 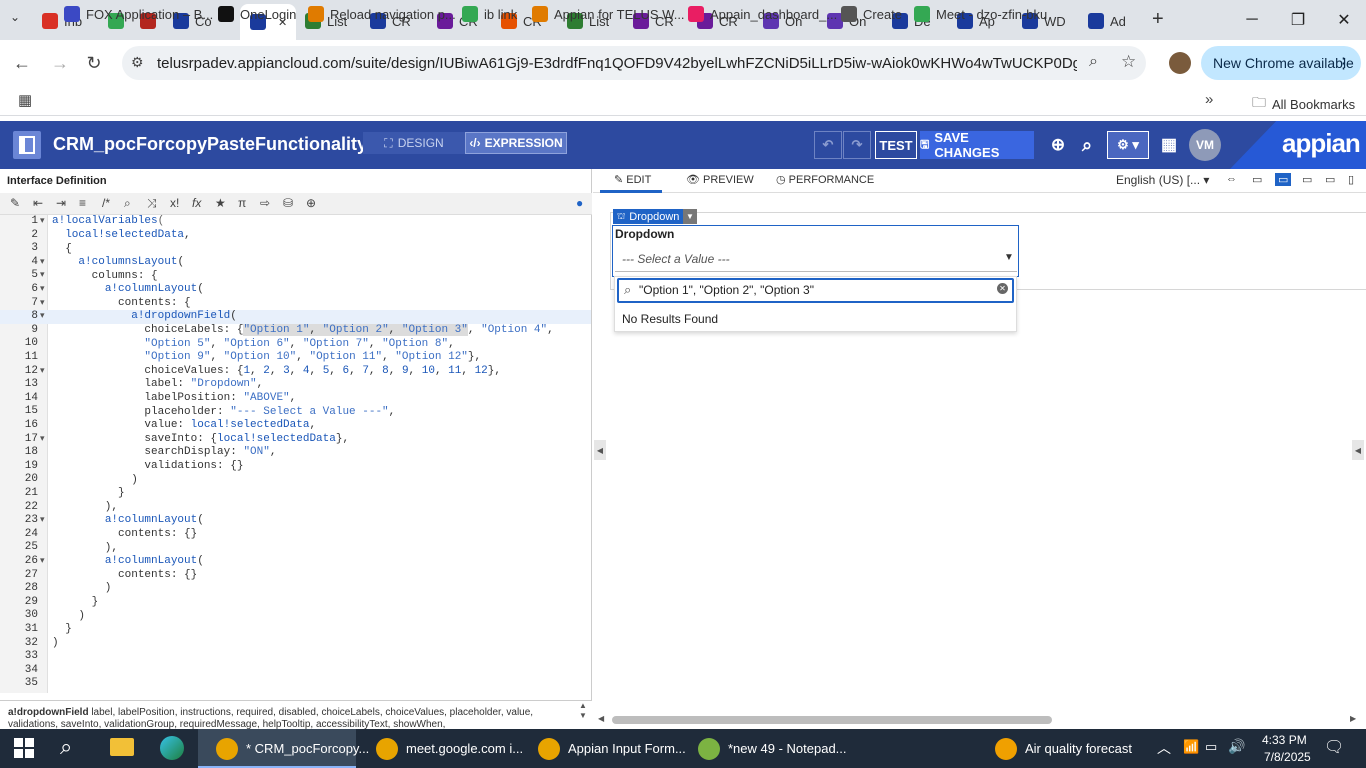 What do you see at coordinates (1358, 450) in the screenshot?
I see `collapse-right-arrow: ◀` at bounding box center [1358, 450].